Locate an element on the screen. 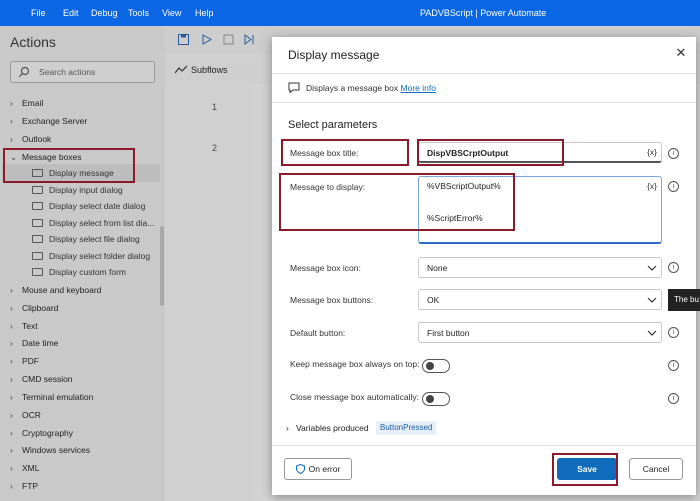  menu-tools: Tools is located at coordinates (138, 13).